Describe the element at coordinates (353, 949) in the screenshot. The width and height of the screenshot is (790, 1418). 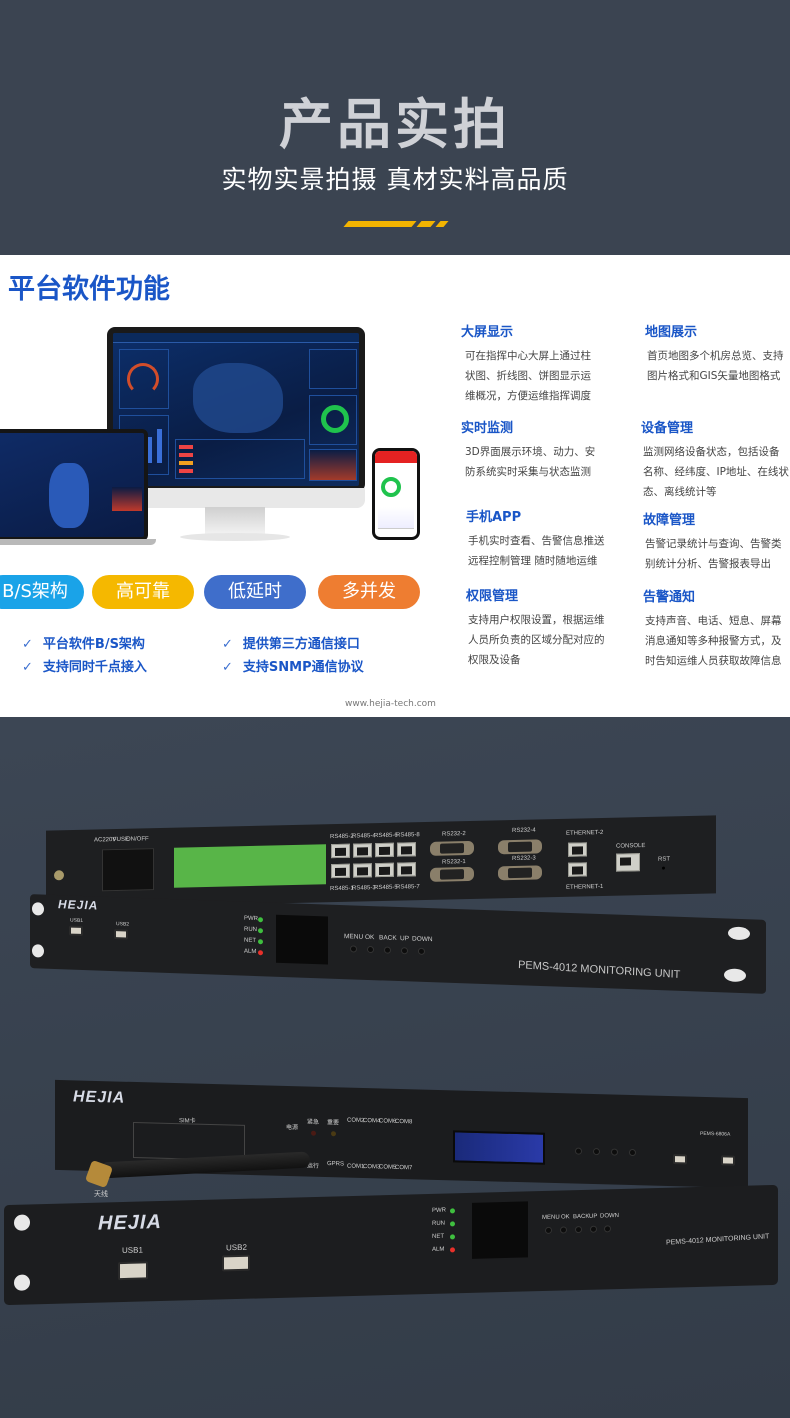
I see `menu-button` at that location.